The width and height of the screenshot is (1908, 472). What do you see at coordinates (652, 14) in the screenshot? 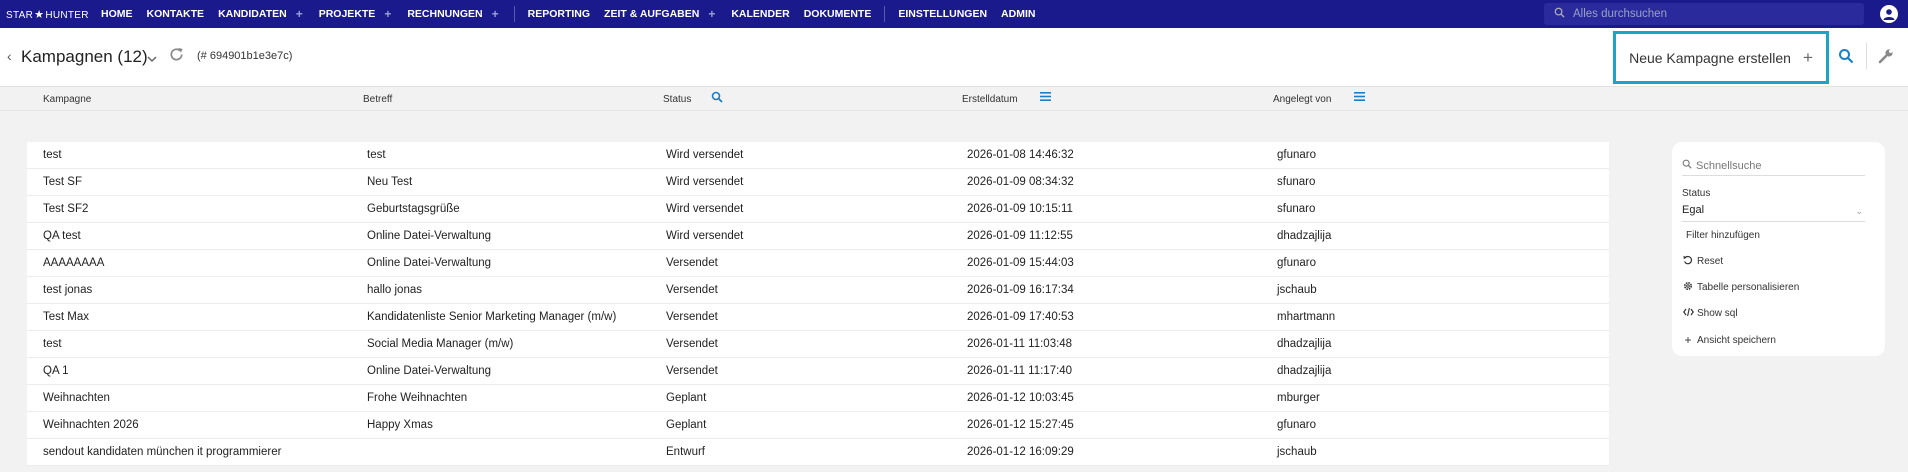
I see `nav-item-label: ZEIT & AUFGABEN` at bounding box center [652, 14].